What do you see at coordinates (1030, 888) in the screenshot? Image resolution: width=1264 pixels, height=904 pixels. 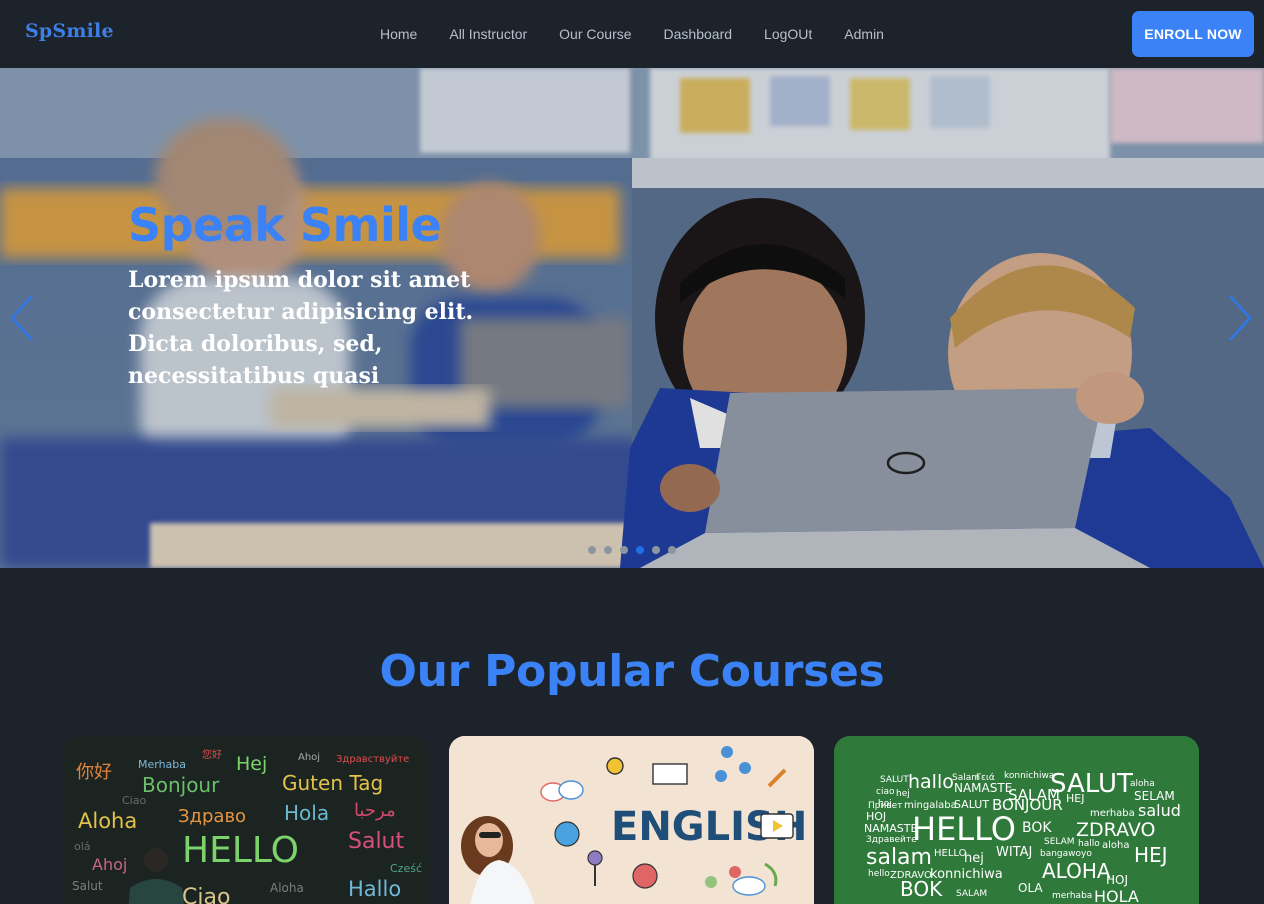 I see `cloud-word: OLA` at bounding box center [1030, 888].